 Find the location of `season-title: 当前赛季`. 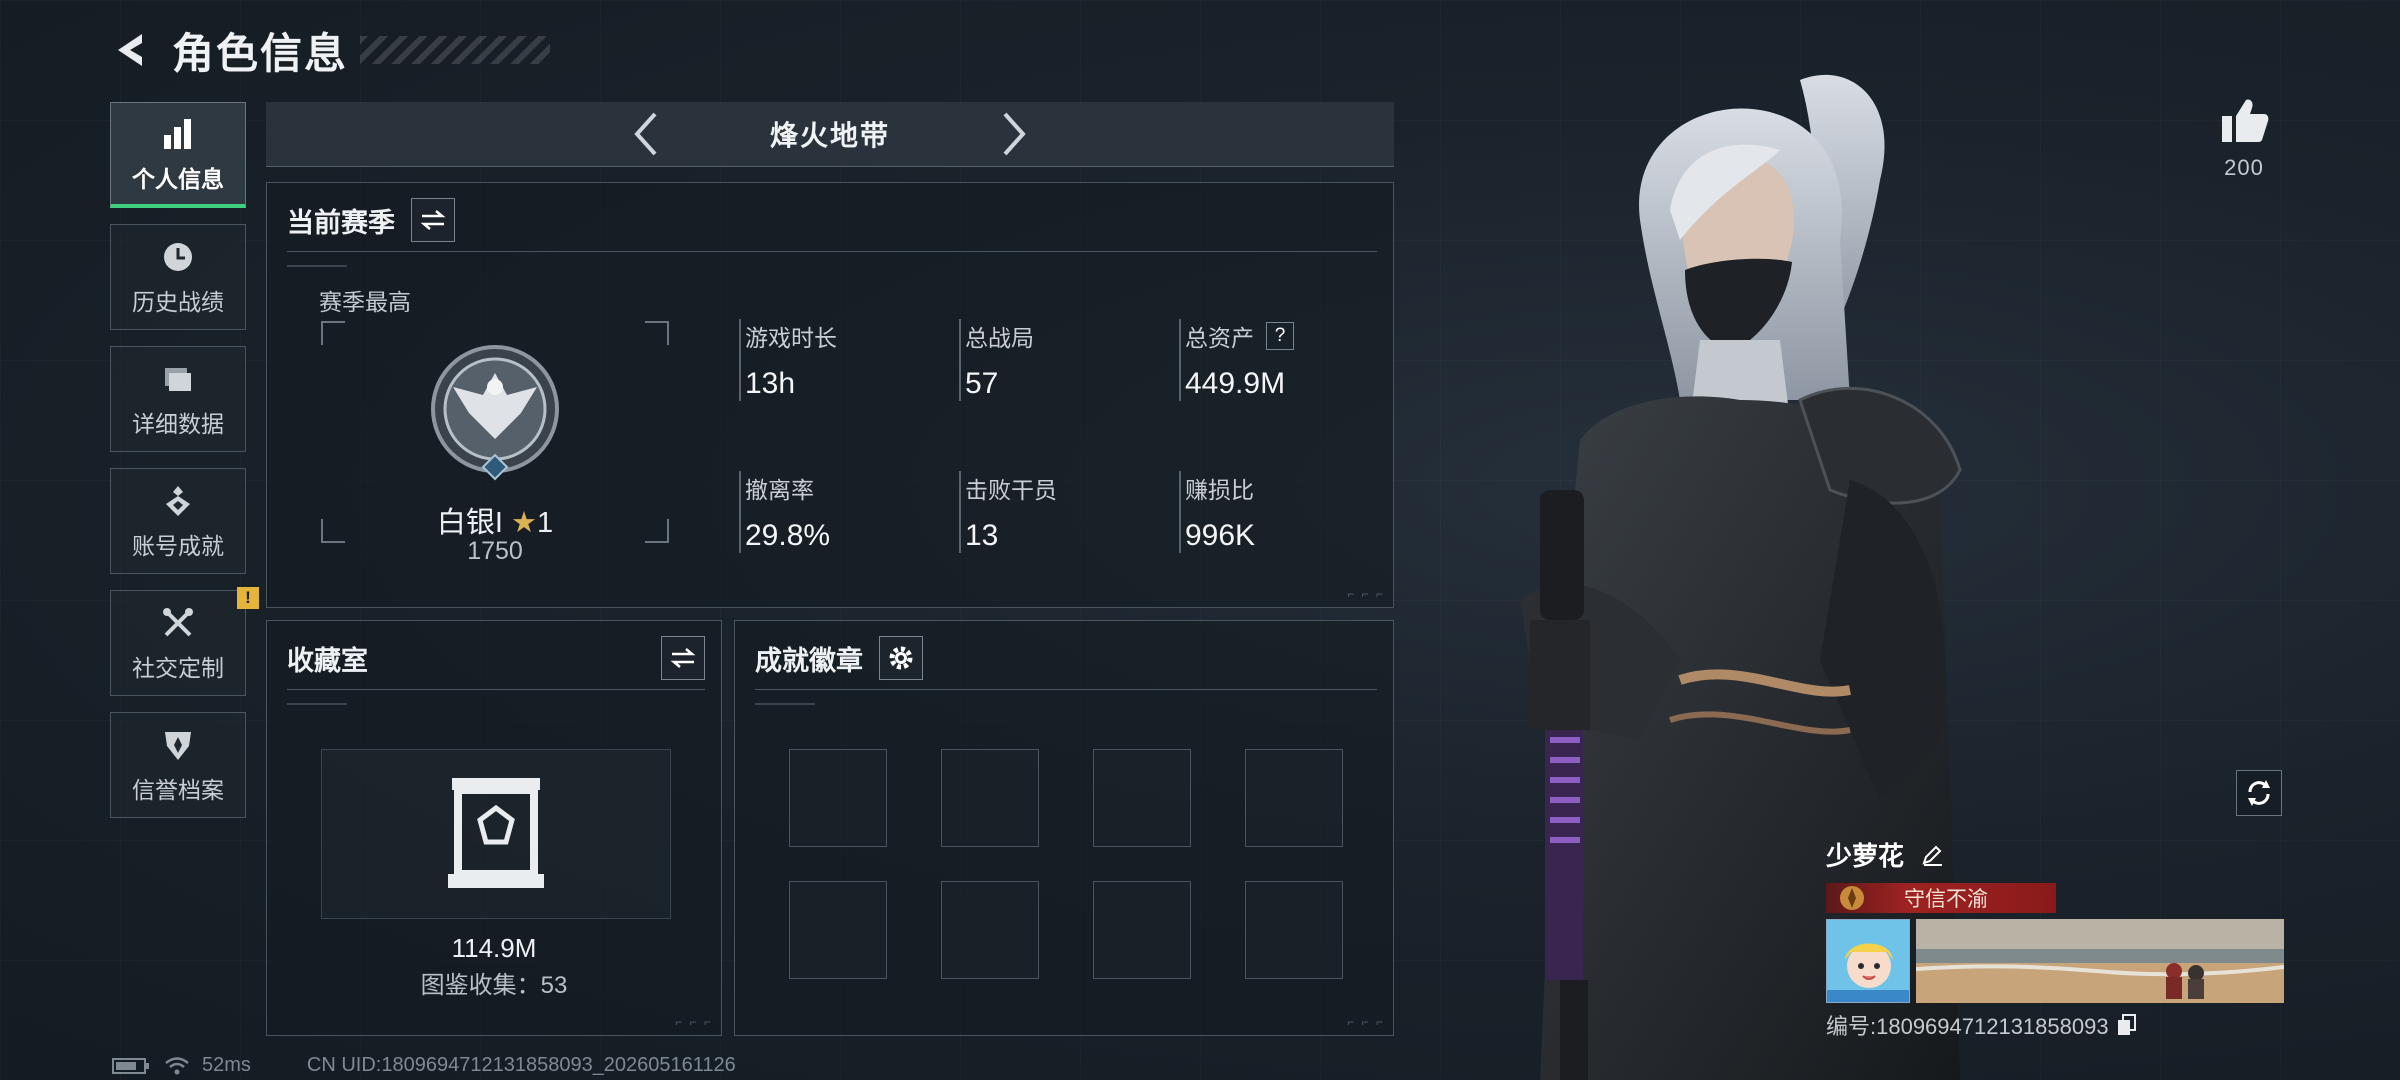

season-title: 当前赛季 is located at coordinates (341, 222).